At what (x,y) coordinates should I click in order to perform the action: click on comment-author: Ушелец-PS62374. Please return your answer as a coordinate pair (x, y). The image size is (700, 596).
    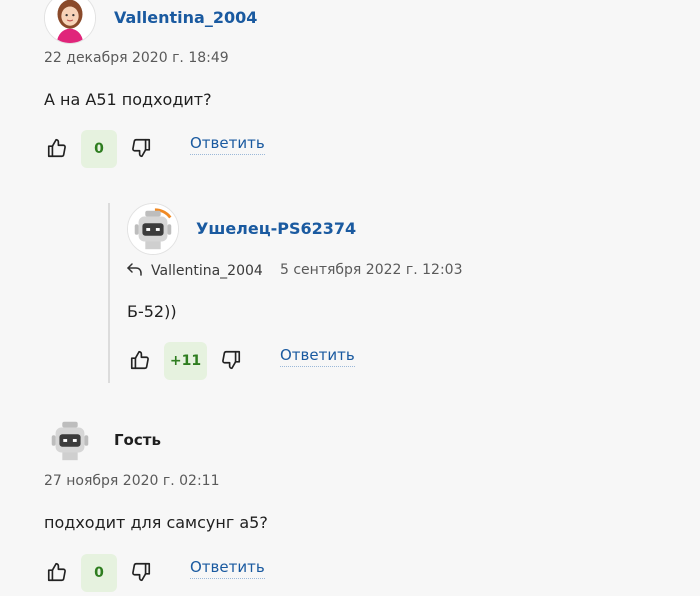
    Looking at the image, I should click on (276, 228).